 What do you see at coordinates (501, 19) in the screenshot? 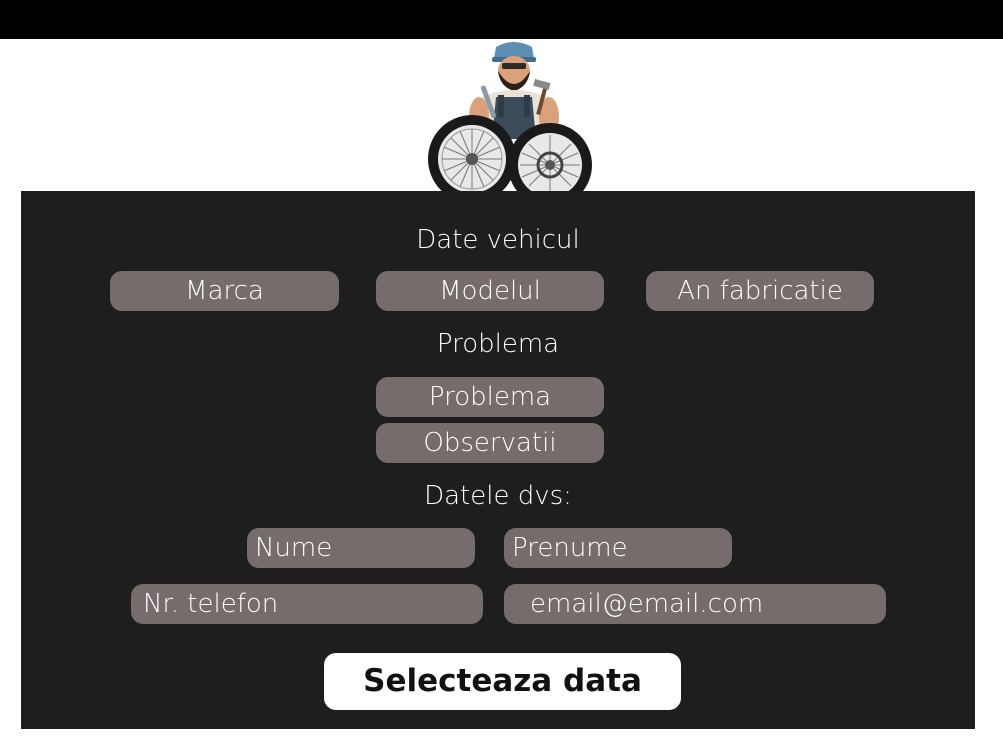
I see `top-bar` at bounding box center [501, 19].